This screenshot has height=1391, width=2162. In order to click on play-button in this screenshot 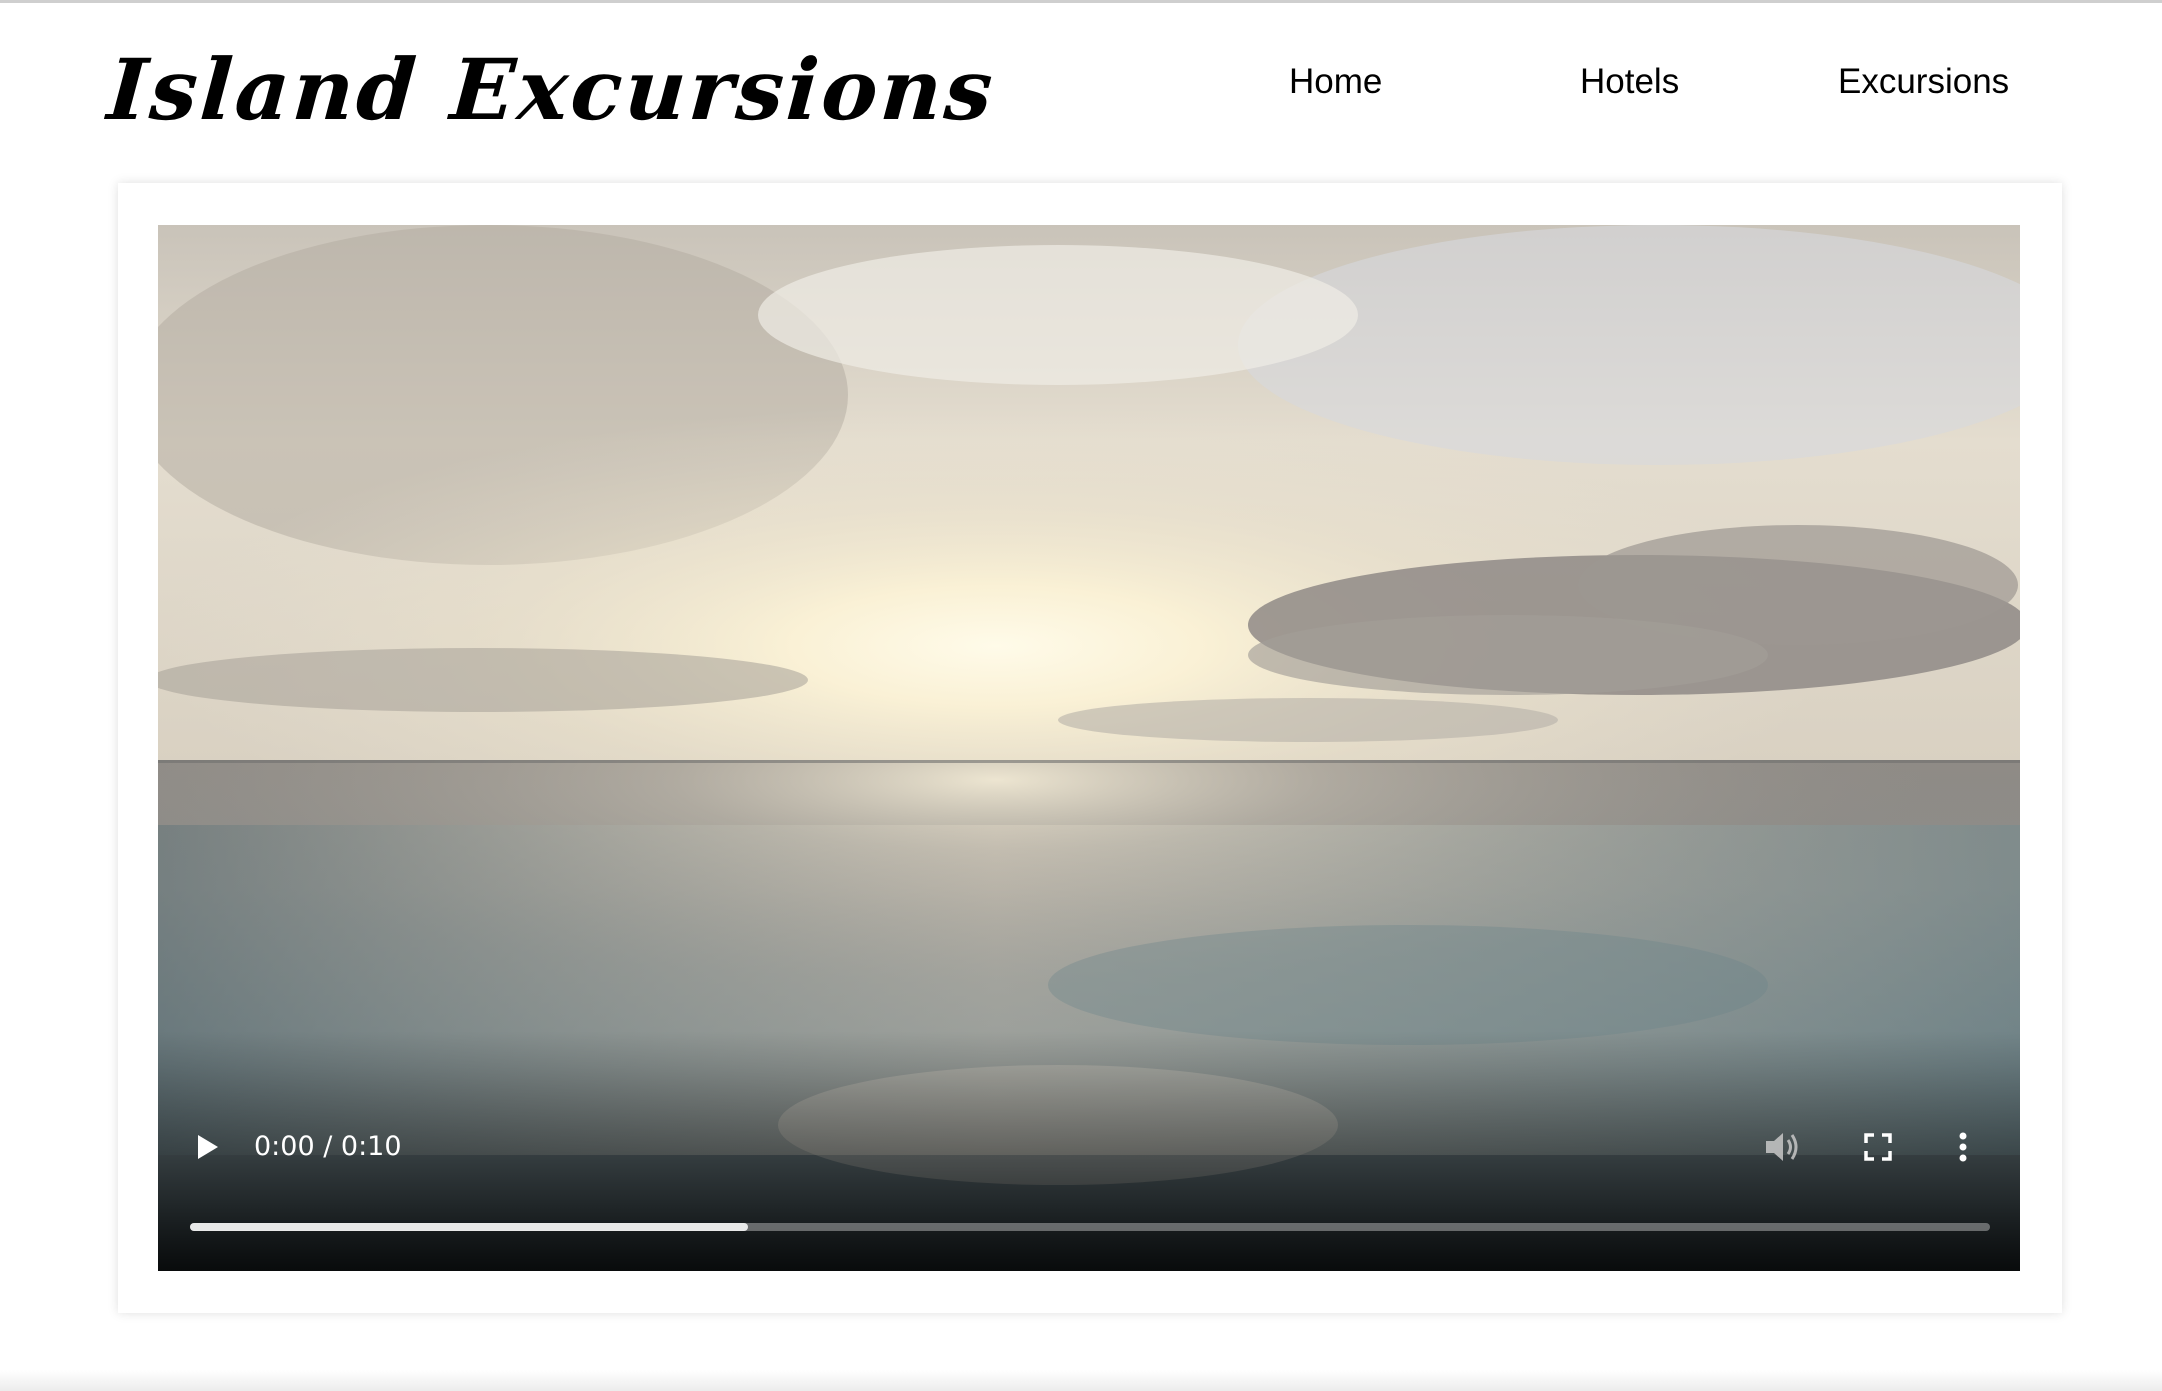, I will do `click(206, 1147)`.